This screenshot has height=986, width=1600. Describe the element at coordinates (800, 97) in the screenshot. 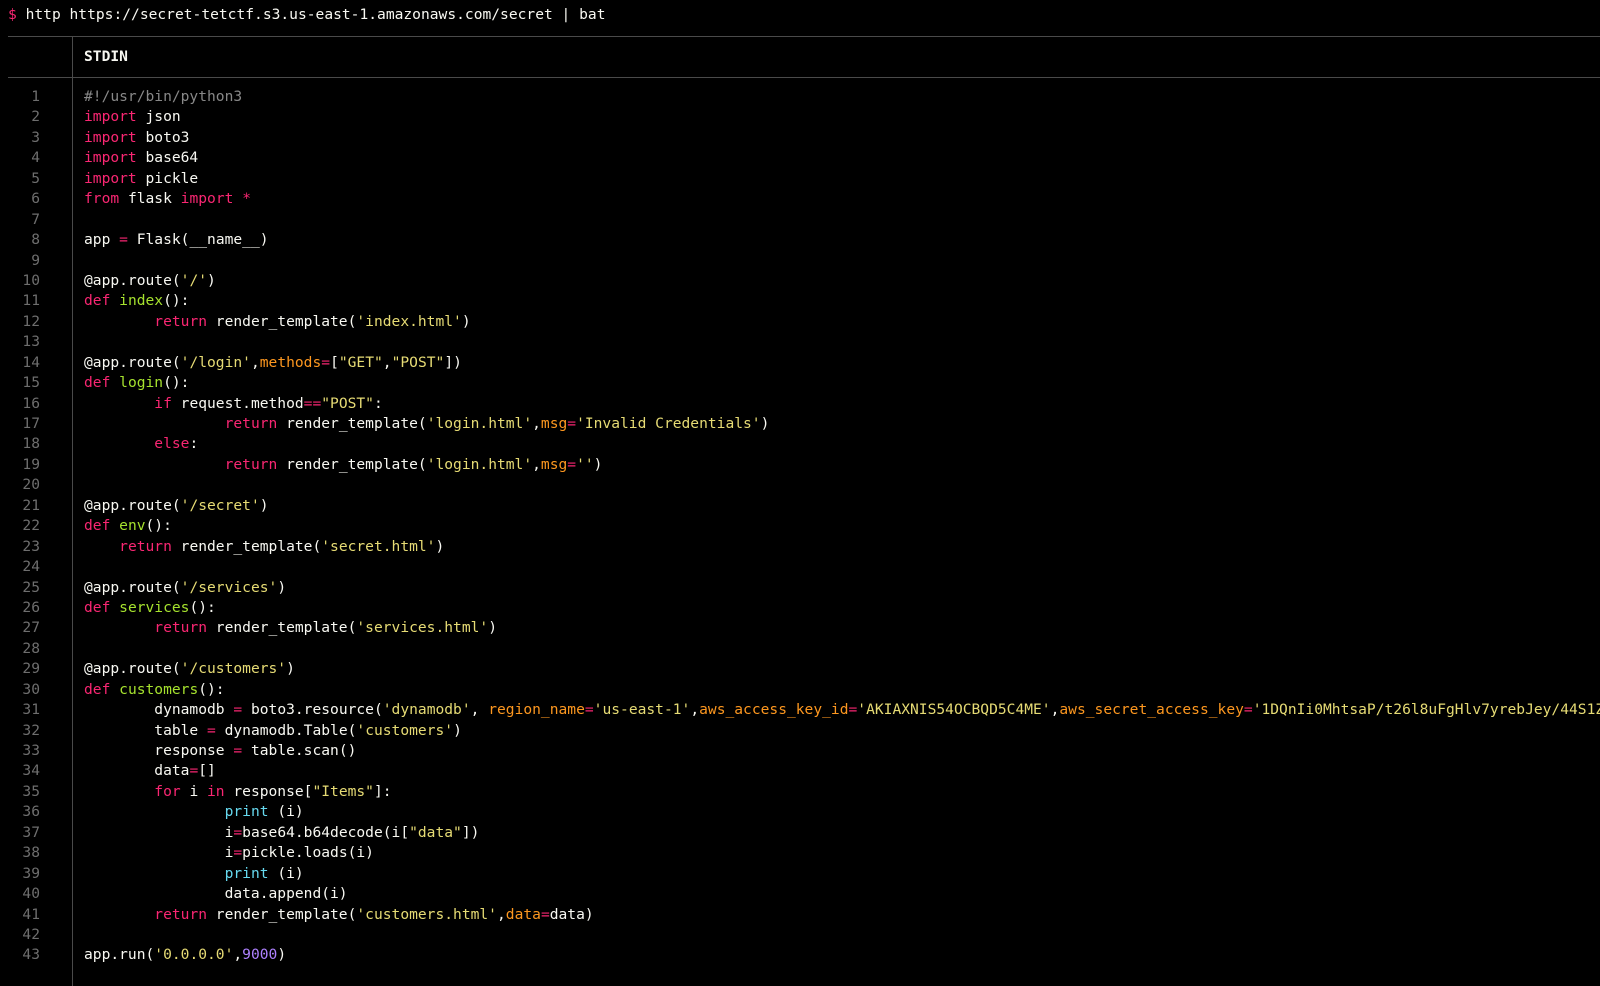

I see `code-line: 1 #!/usr/bin/python3` at that location.